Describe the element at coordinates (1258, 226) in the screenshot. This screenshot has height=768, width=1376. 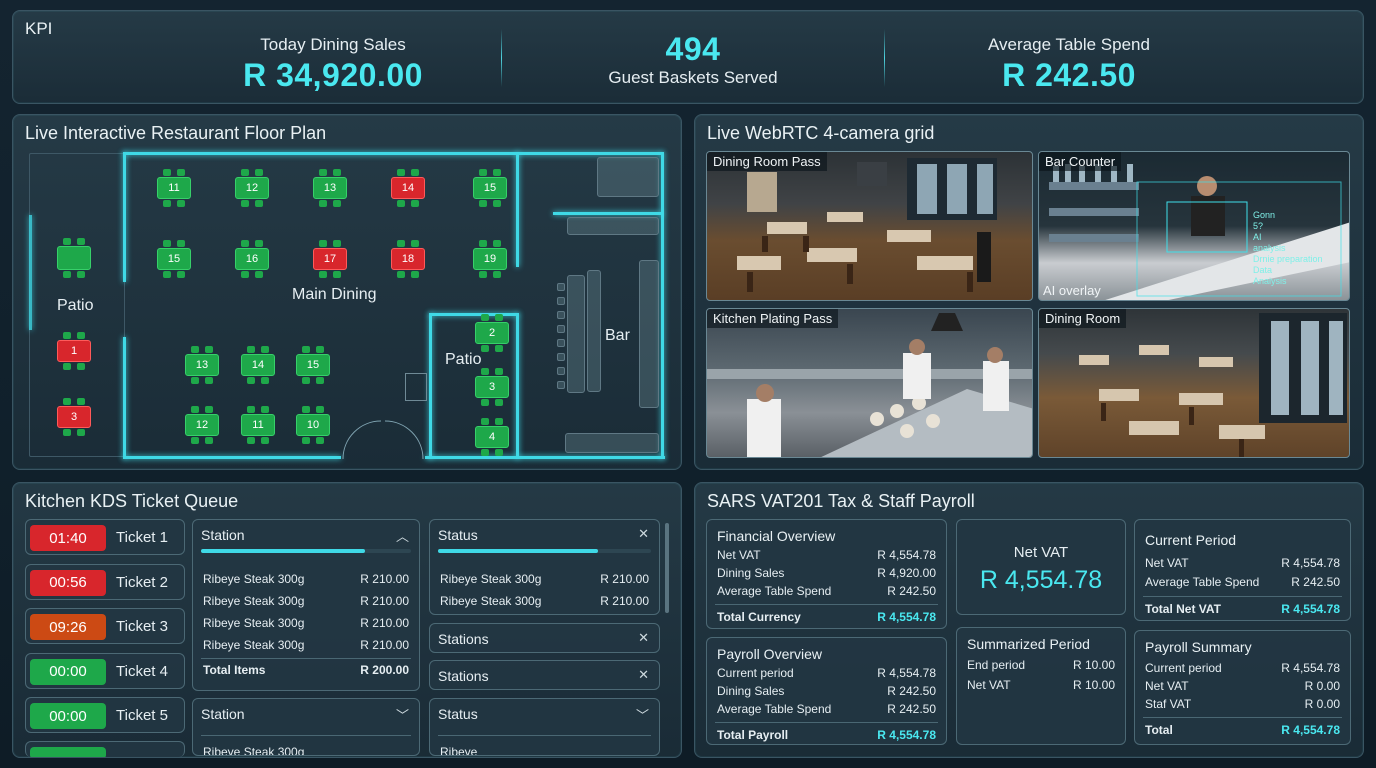
I see `ai-text-line: 5?` at that location.